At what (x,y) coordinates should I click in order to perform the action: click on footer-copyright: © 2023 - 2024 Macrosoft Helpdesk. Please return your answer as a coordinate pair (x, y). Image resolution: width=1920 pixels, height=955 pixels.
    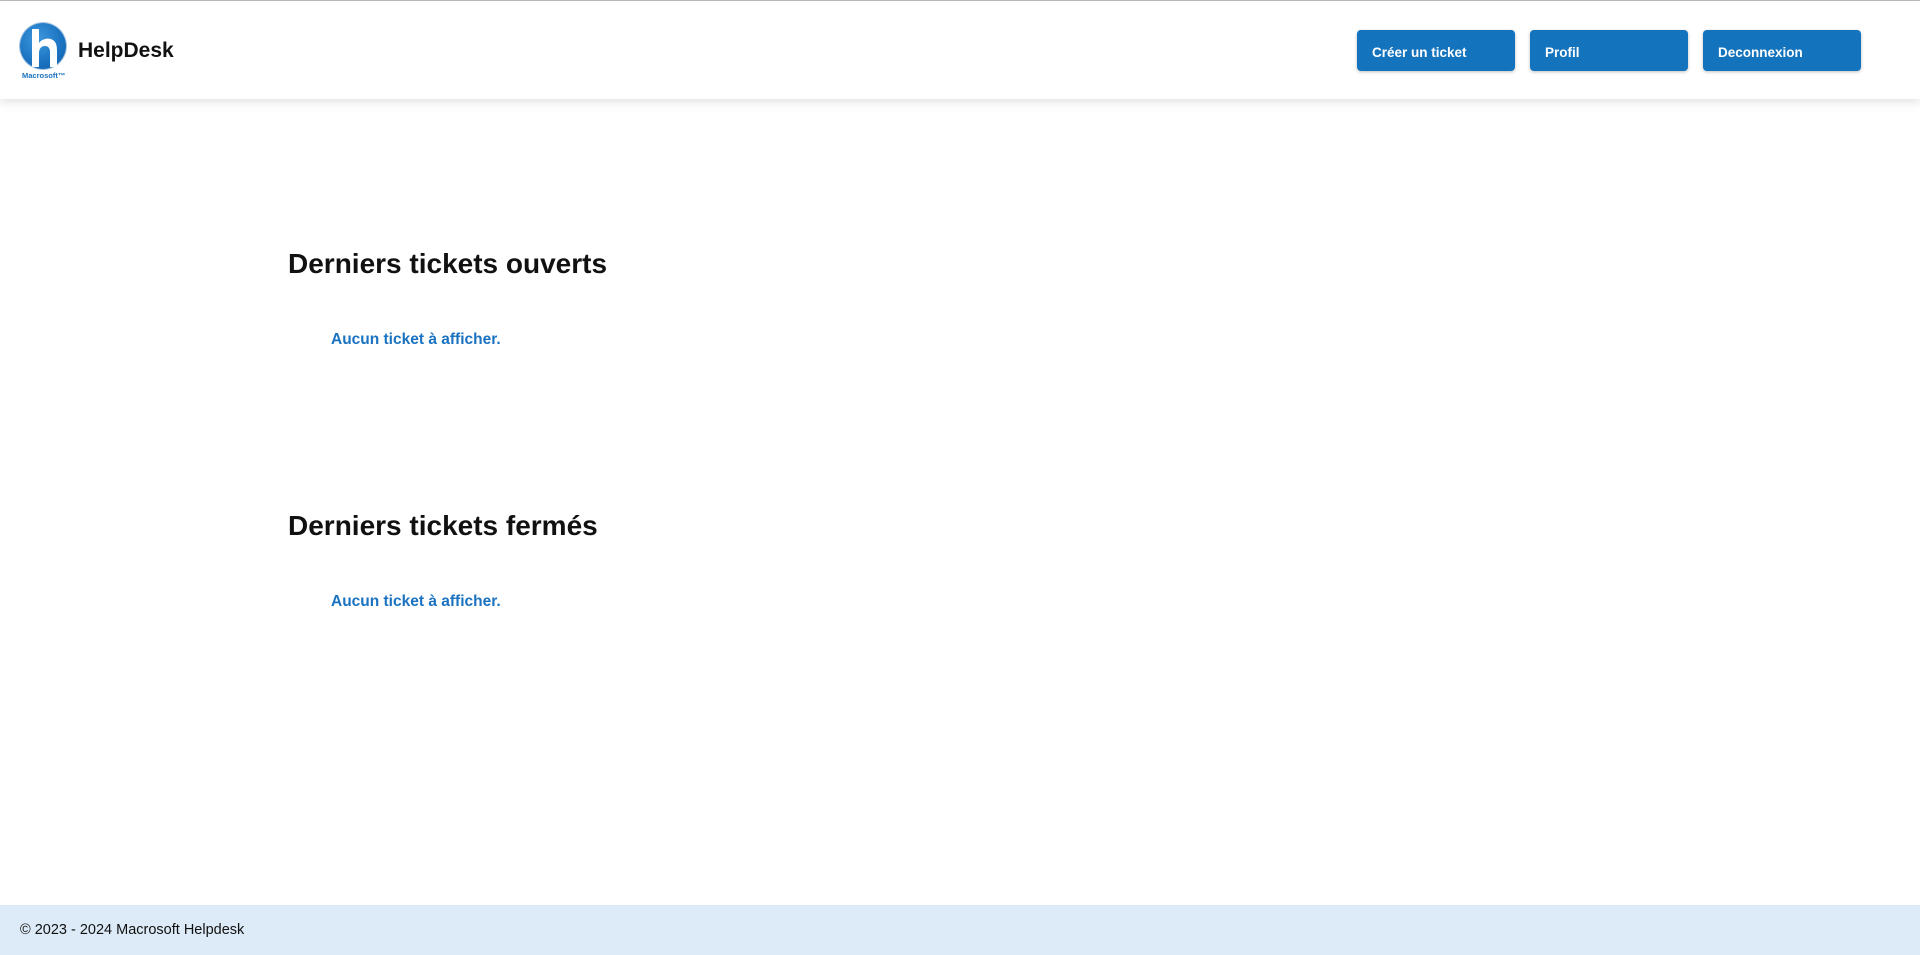
    Looking at the image, I should click on (132, 930).